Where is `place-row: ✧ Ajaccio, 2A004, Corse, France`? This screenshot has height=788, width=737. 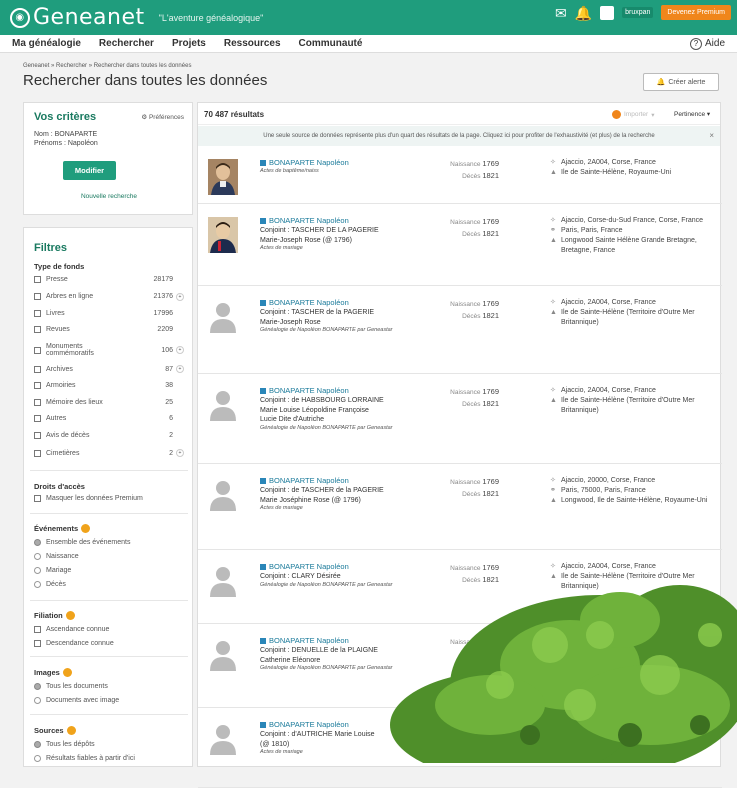
place-row: ✧ Ajaccio, 2A004, Corse, France is located at coordinates (634, 567).